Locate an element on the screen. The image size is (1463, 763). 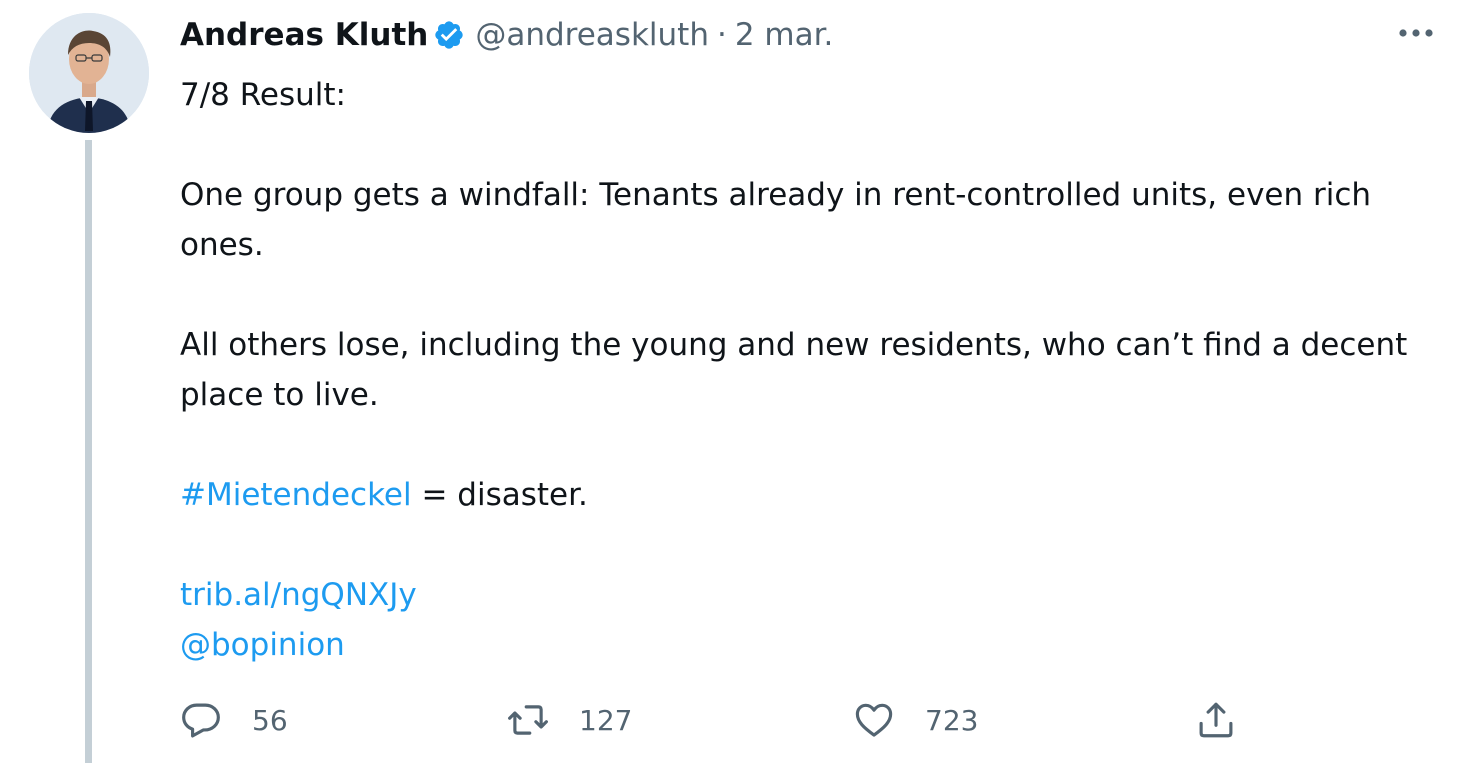
retweet-count: 127 is located at coordinates (606, 720).